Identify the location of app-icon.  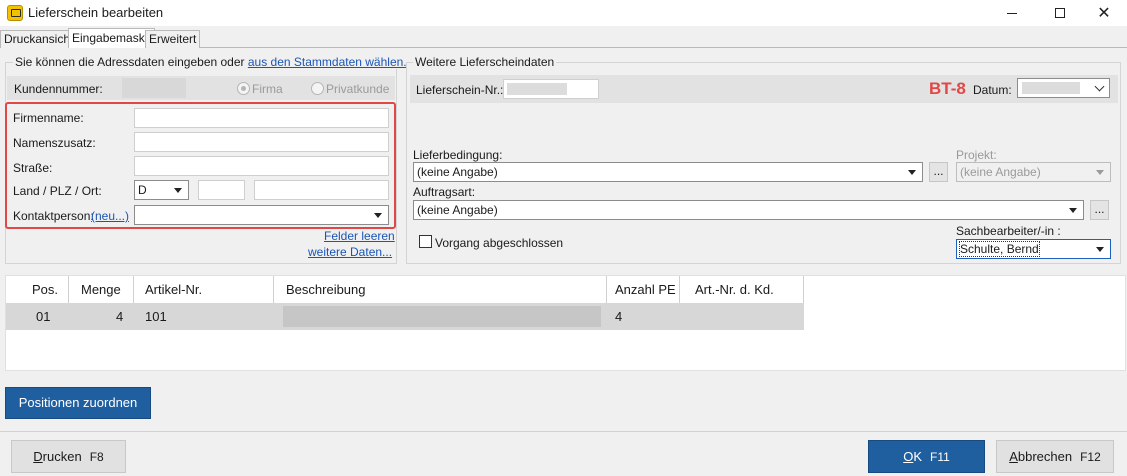
(15, 13).